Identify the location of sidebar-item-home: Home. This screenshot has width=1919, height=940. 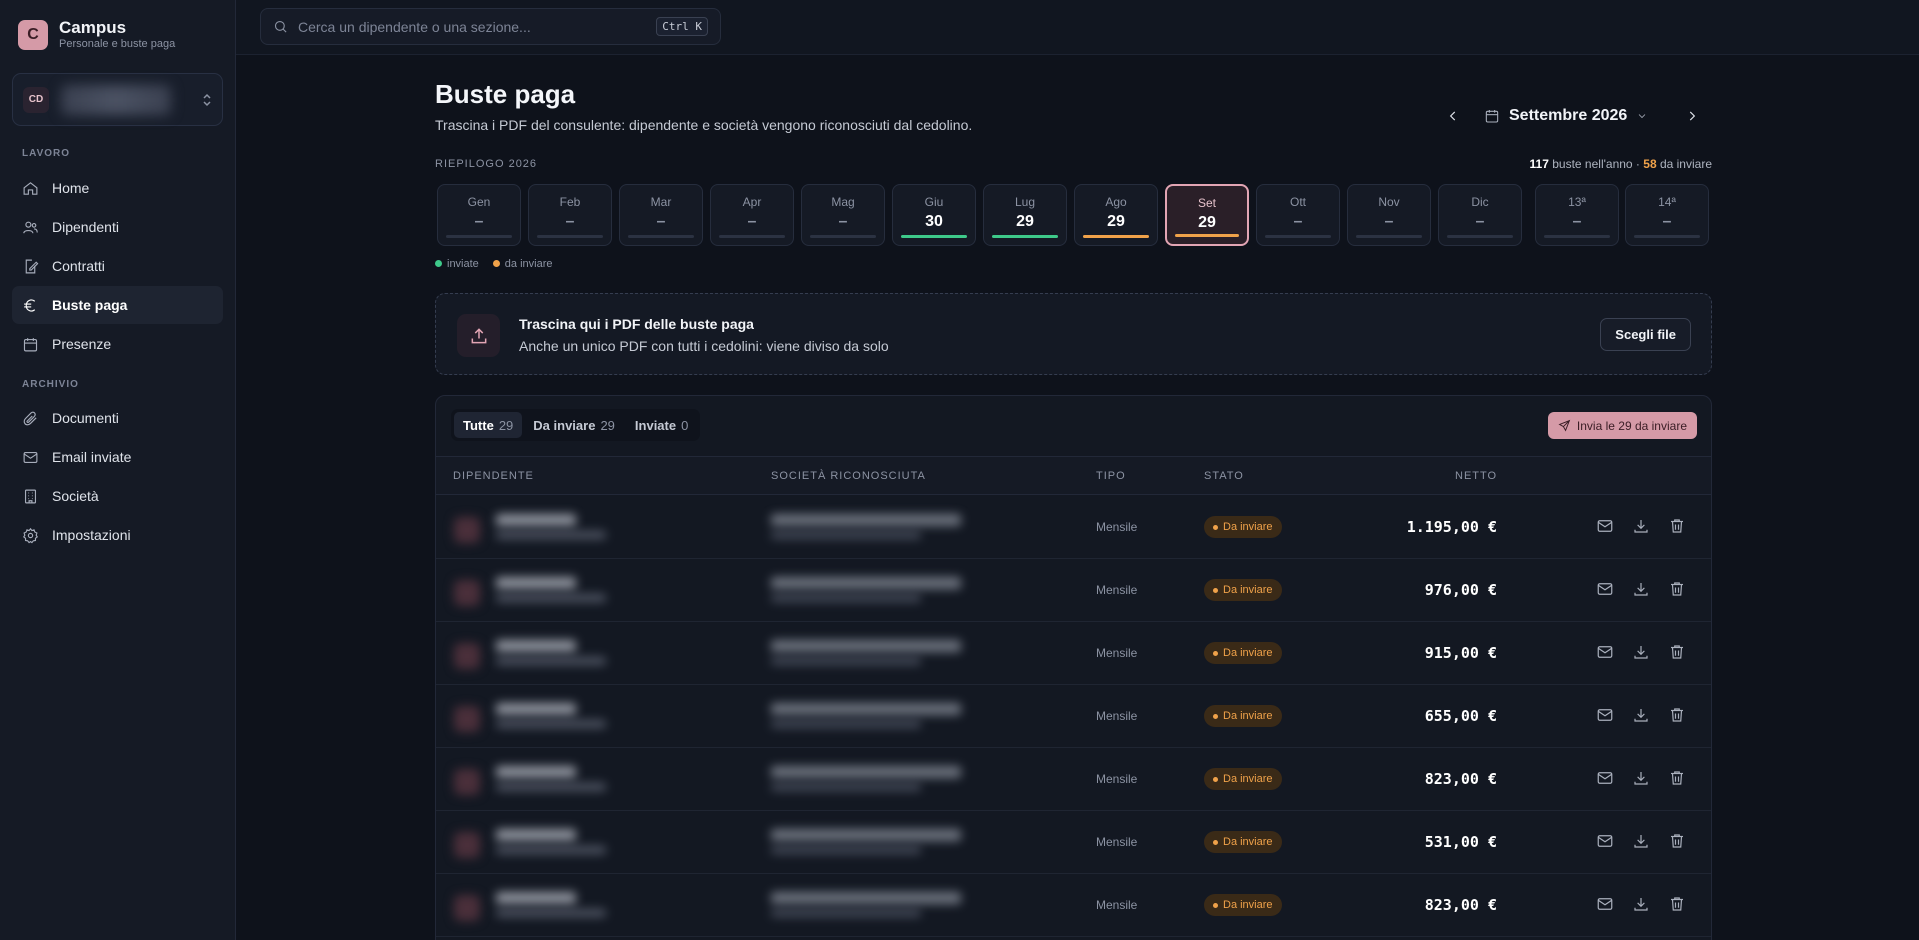
(117, 188).